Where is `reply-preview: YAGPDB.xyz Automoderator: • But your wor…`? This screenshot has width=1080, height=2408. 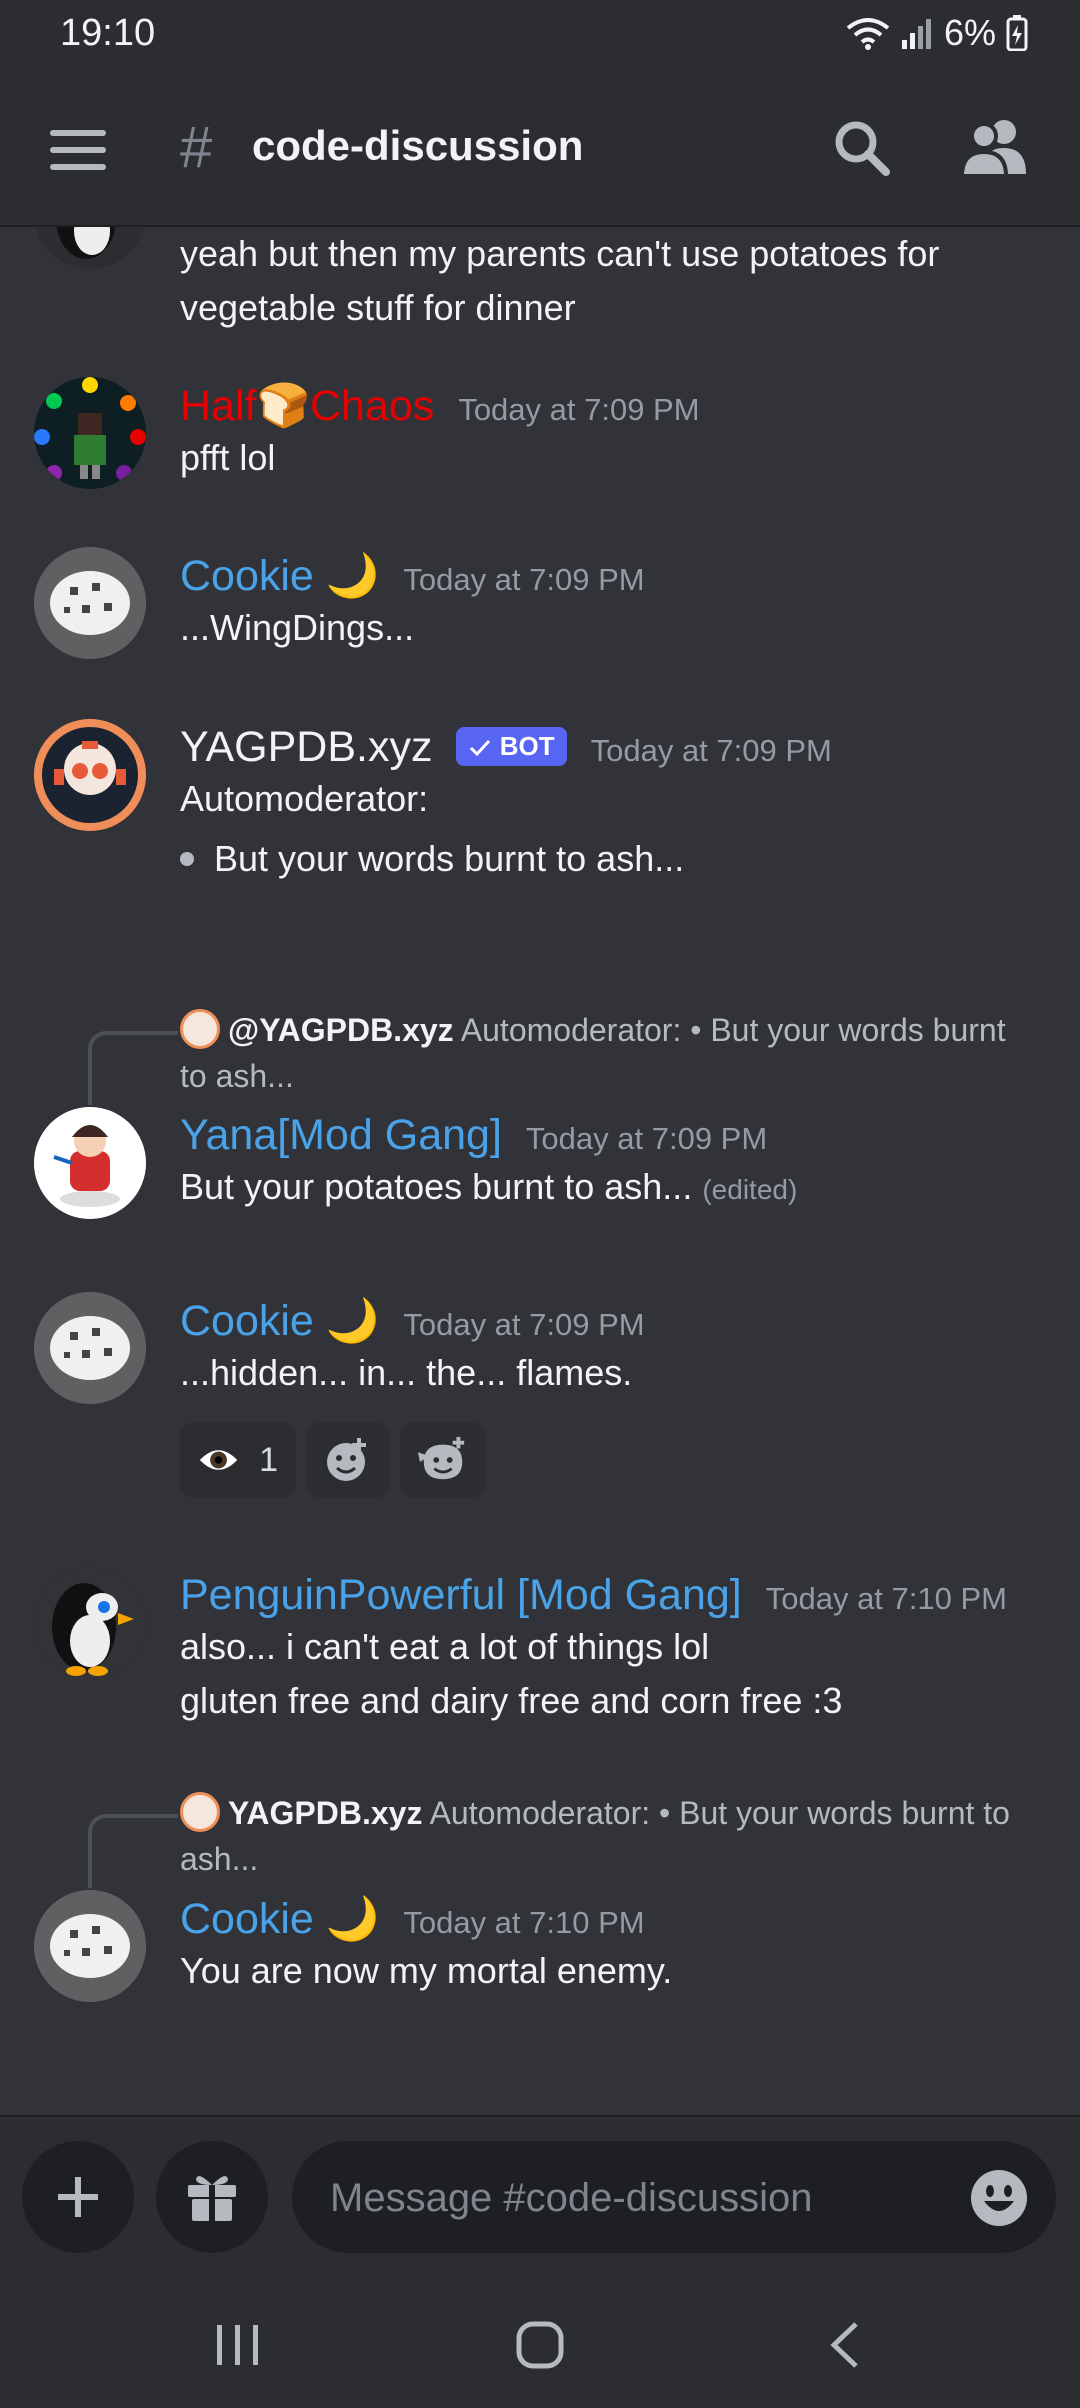 reply-preview: YAGPDB.xyz Automoderator: • But your wor… is located at coordinates (610, 1836).